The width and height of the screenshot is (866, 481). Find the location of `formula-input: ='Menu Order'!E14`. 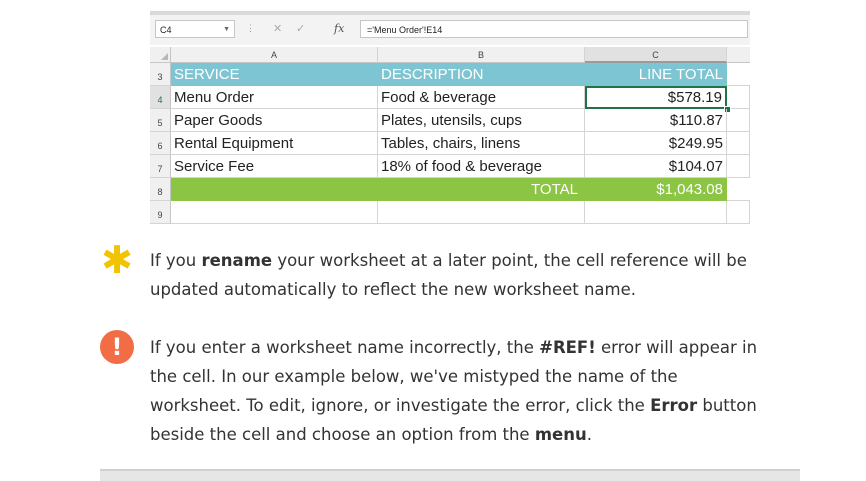

formula-input: ='Menu Order'!E14 is located at coordinates (554, 29).